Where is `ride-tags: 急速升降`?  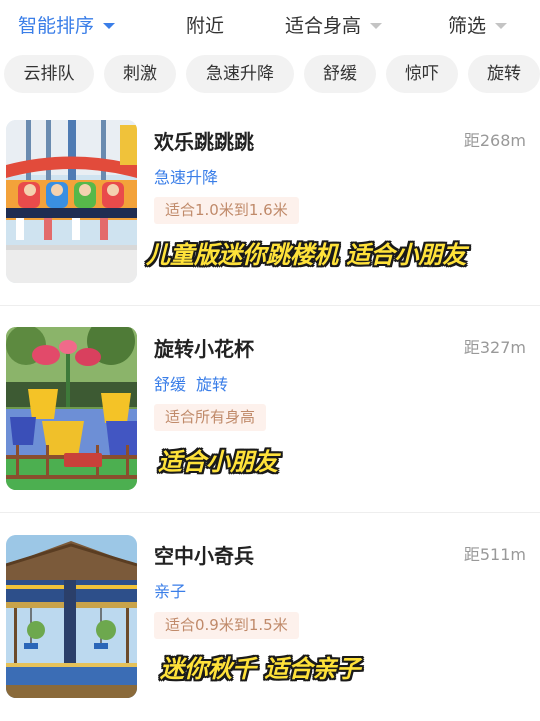 ride-tags: 急速升降 is located at coordinates (186, 176).